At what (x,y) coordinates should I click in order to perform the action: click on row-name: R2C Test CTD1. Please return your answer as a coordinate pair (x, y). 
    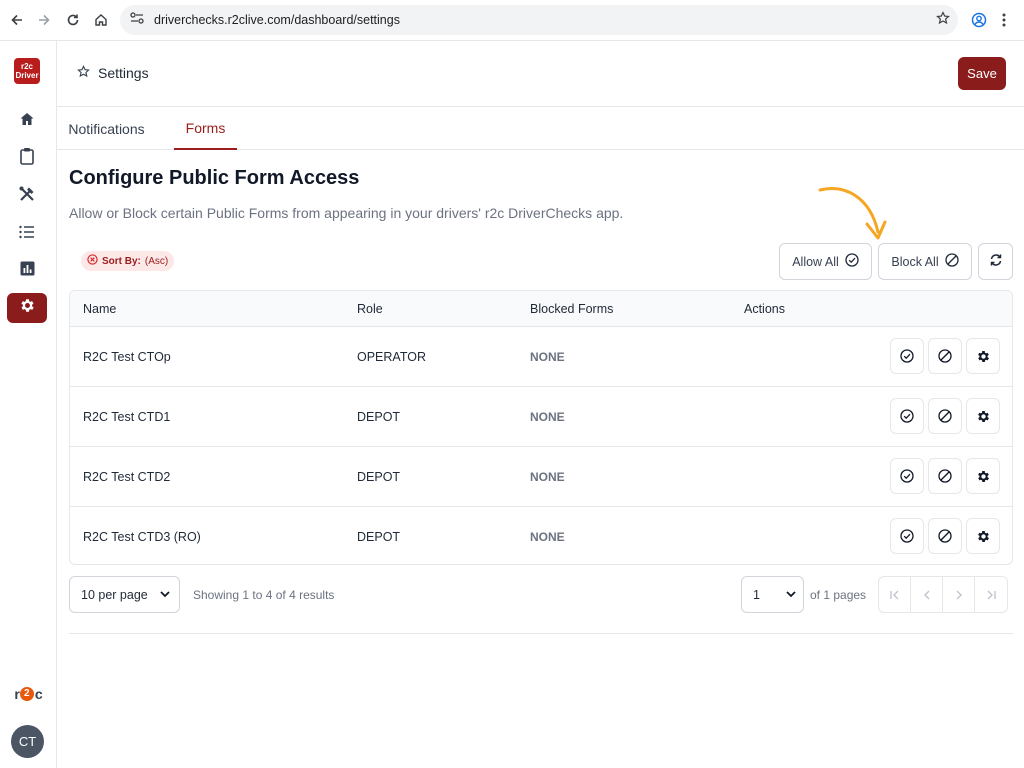
    Looking at the image, I should click on (127, 417).